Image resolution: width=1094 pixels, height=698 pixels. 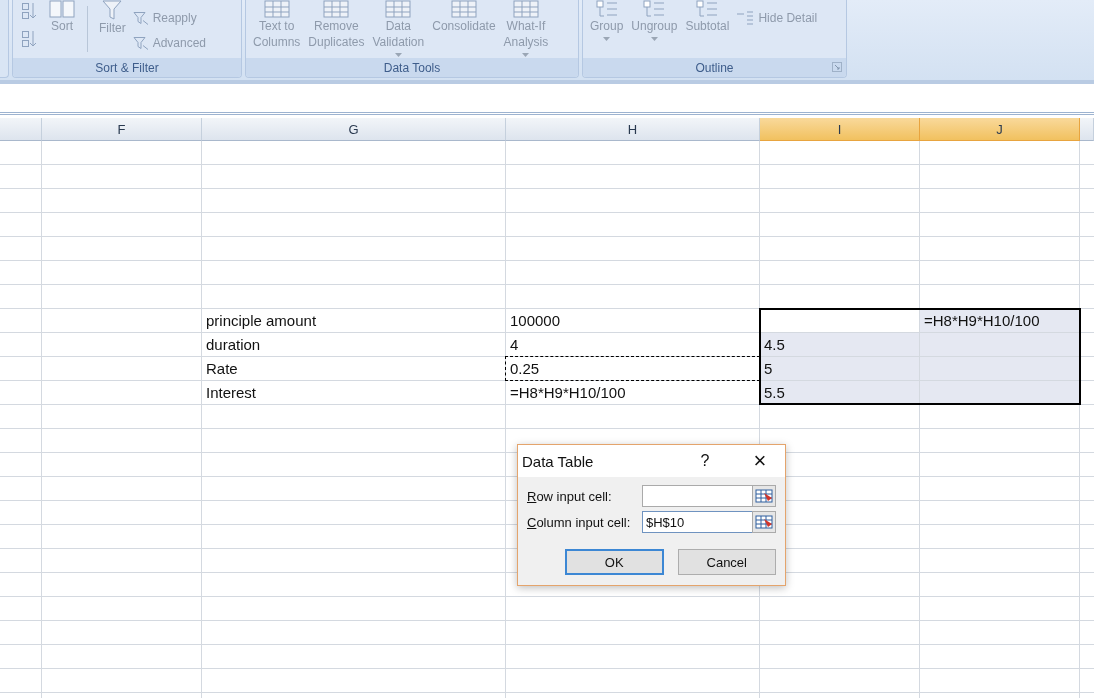 I want to click on table-cell: 4.5, so click(x=839, y=344).